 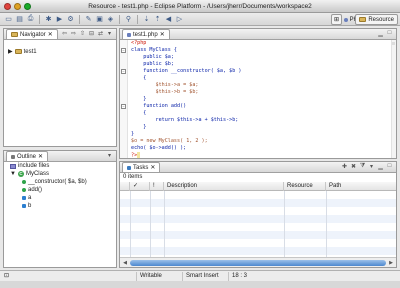 What do you see at coordinates (157, 19) in the screenshot?
I see `previous-annotation-icon: ⇡` at bounding box center [157, 19].